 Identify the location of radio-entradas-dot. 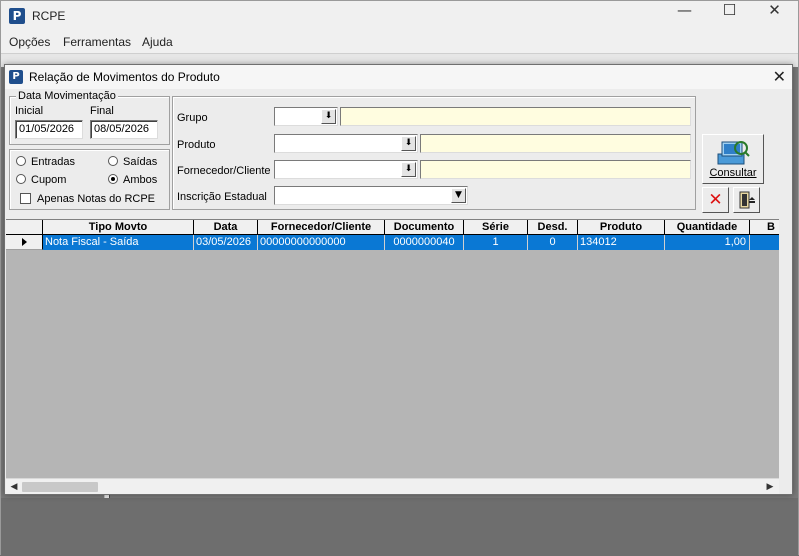
(21, 161).